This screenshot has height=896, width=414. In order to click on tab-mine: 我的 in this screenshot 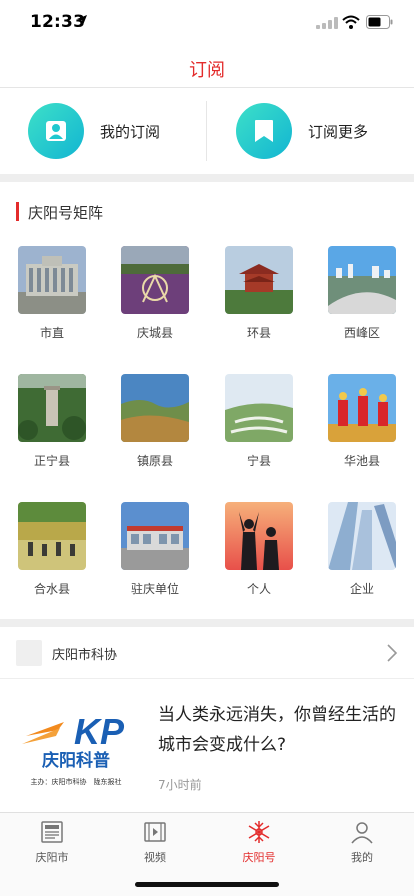, I will do `click(362, 842)`.